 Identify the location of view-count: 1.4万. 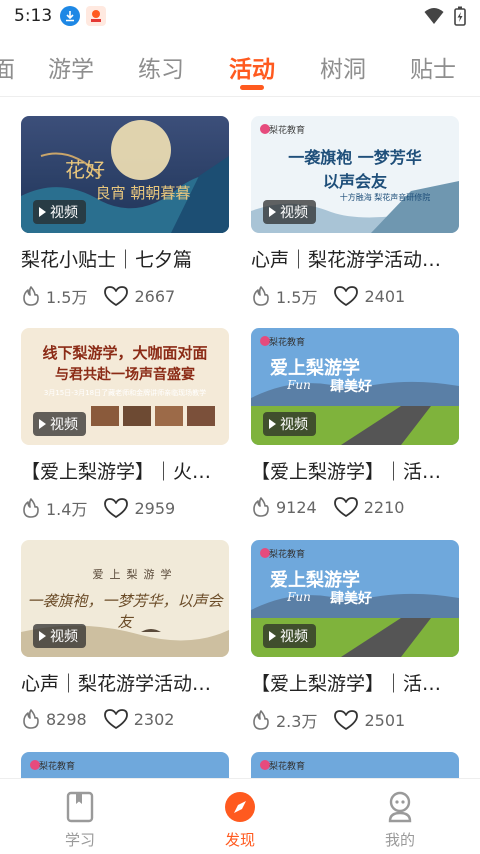
(54, 508).